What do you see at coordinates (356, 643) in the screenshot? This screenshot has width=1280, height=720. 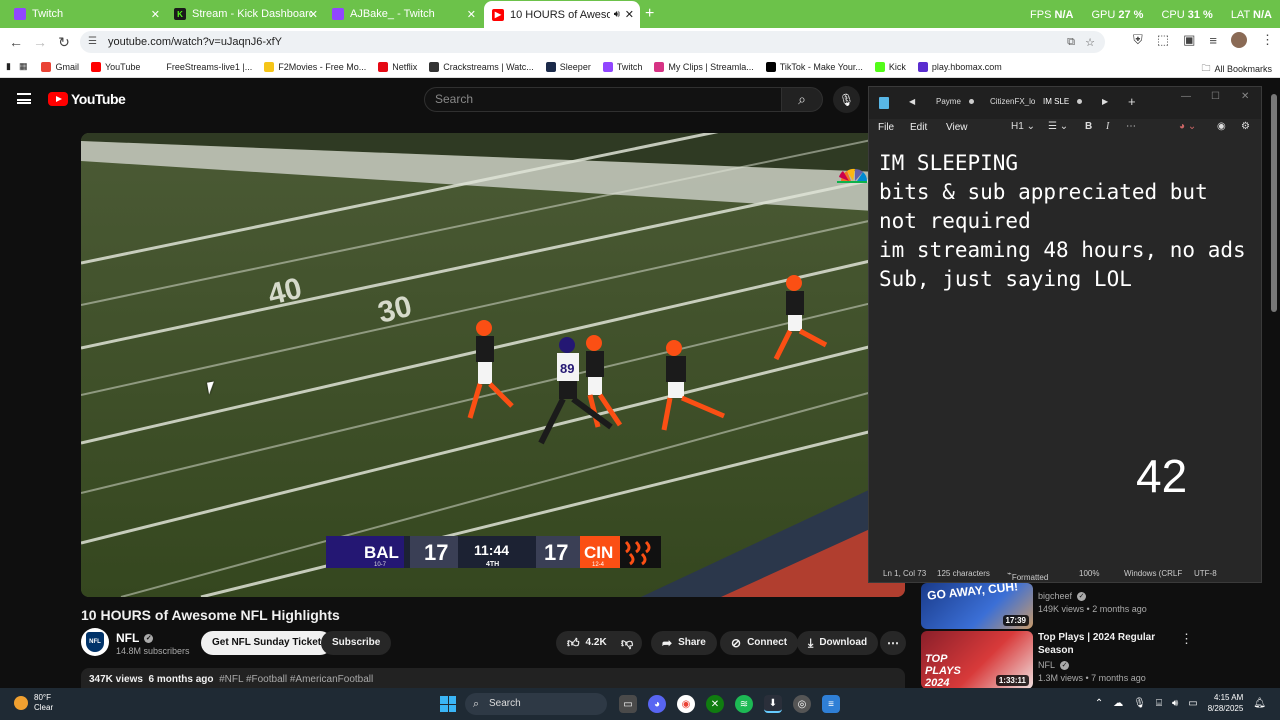 I see `subscribe-button: Subscribe` at bounding box center [356, 643].